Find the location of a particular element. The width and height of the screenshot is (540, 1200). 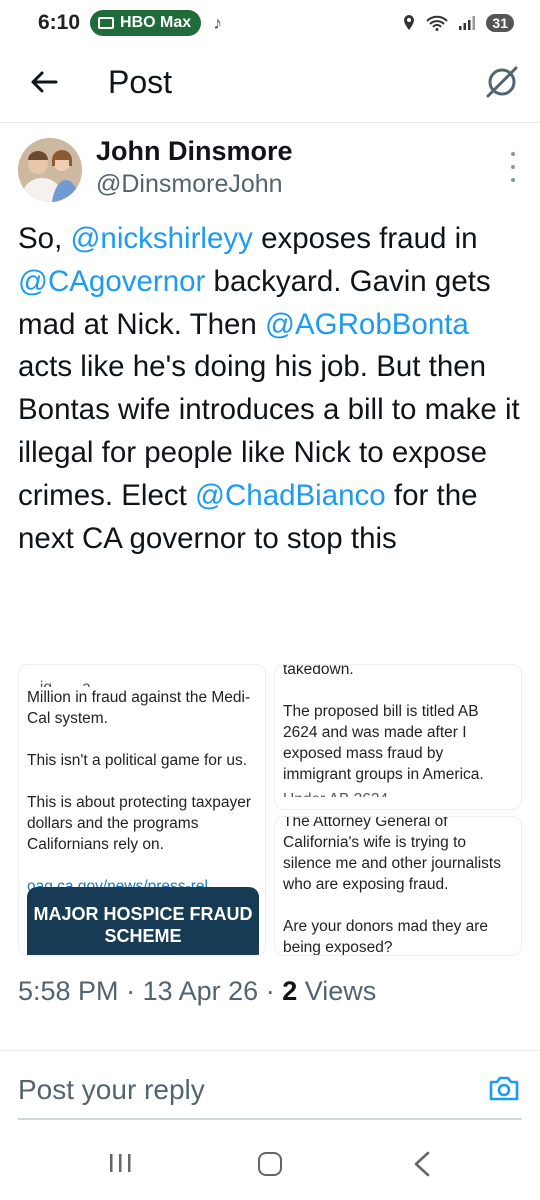

camera-icon is located at coordinates (504, 1088).